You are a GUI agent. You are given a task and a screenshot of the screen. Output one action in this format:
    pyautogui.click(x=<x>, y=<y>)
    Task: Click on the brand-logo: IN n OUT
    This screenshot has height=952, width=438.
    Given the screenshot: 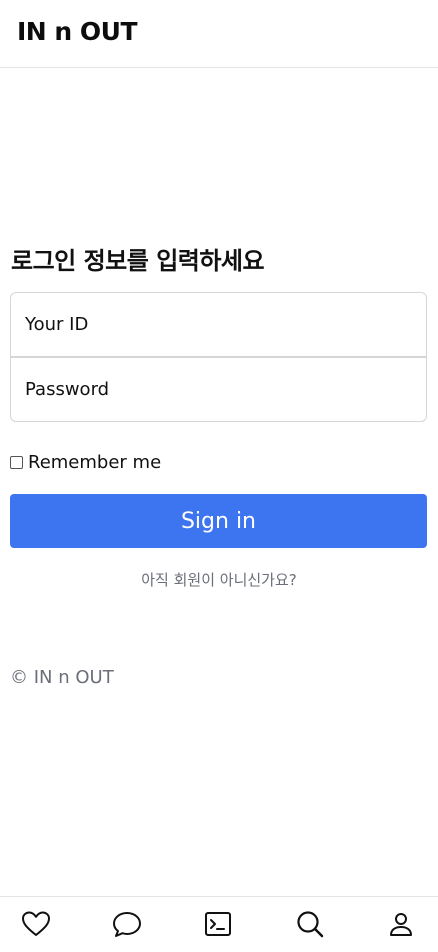 What is the action you would take?
    pyautogui.click(x=77, y=31)
    